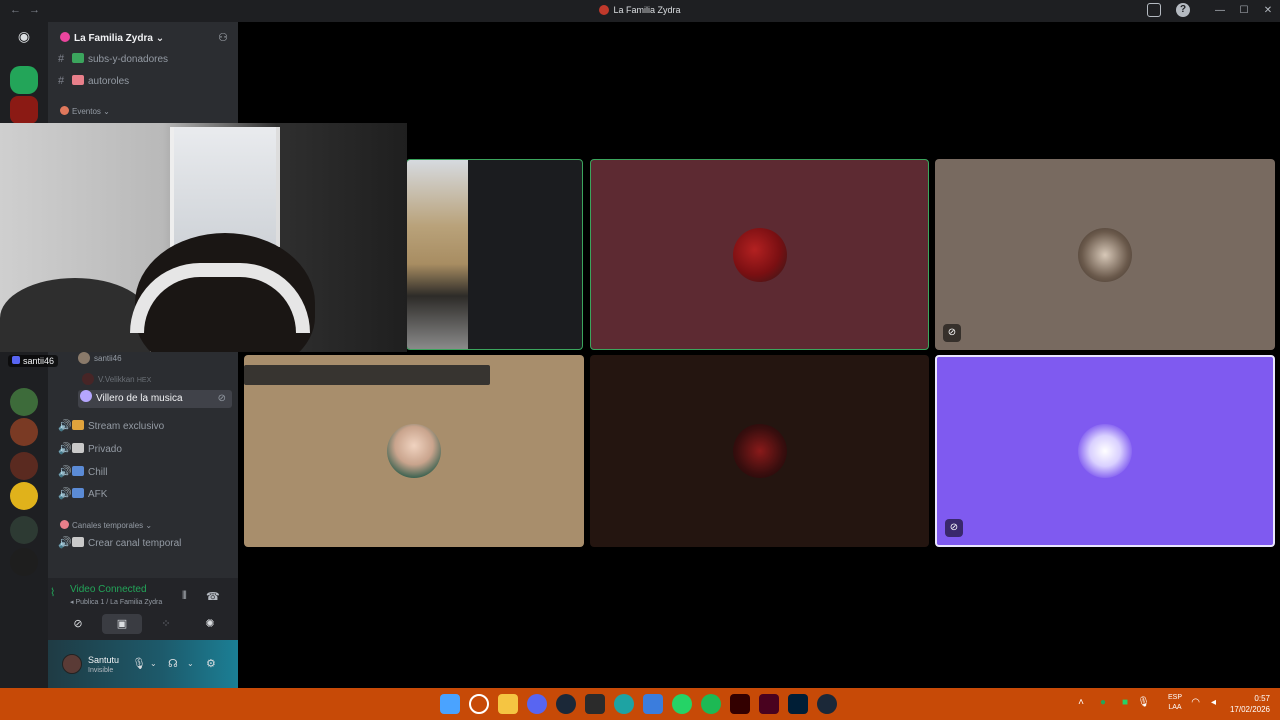 Image resolution: width=1280 pixels, height=720 pixels. What do you see at coordinates (119, 543) in the screenshot?
I see `voice-channel-crear-canal-temporal: 🔊 Crear canal temporal` at bounding box center [119, 543].